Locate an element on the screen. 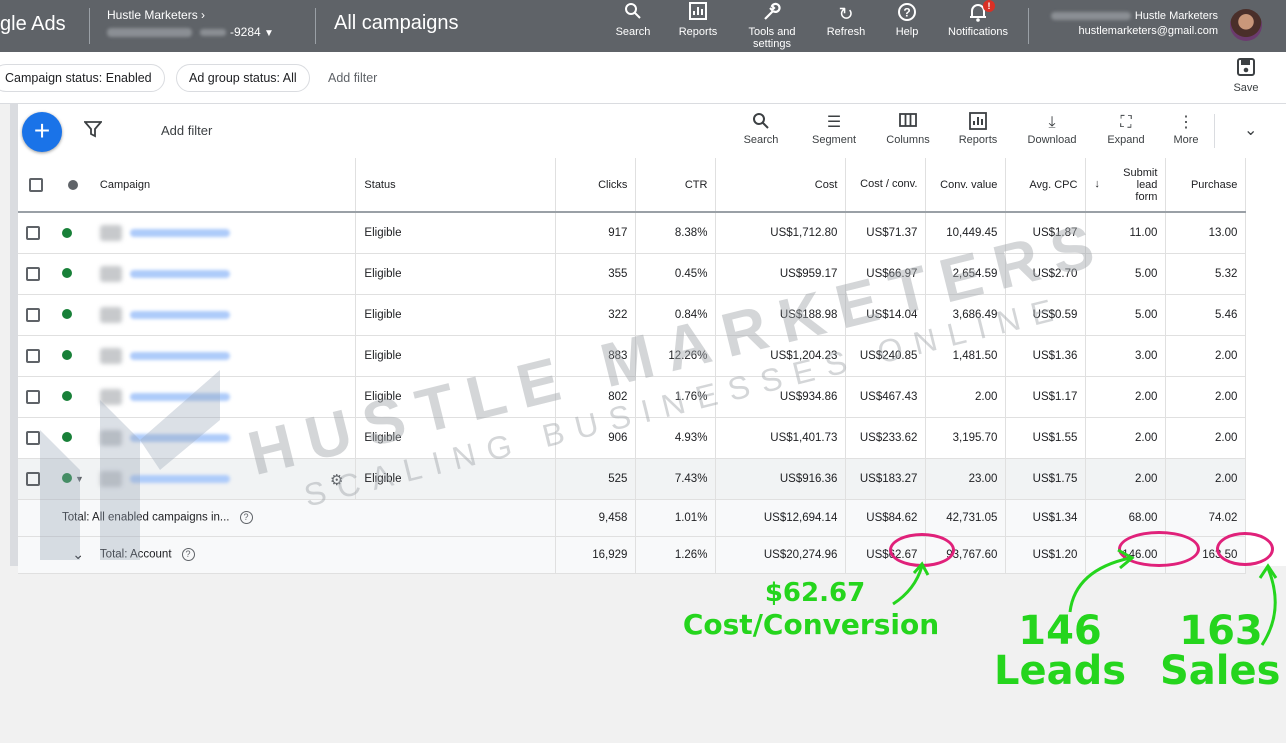  total-account-submit: 146.00 is located at coordinates (1126, 555).